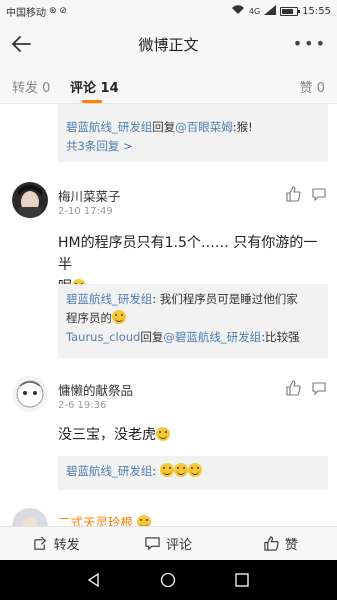  What do you see at coordinates (193, 318) in the screenshot?
I see `reply-line: 程序员的` at bounding box center [193, 318].